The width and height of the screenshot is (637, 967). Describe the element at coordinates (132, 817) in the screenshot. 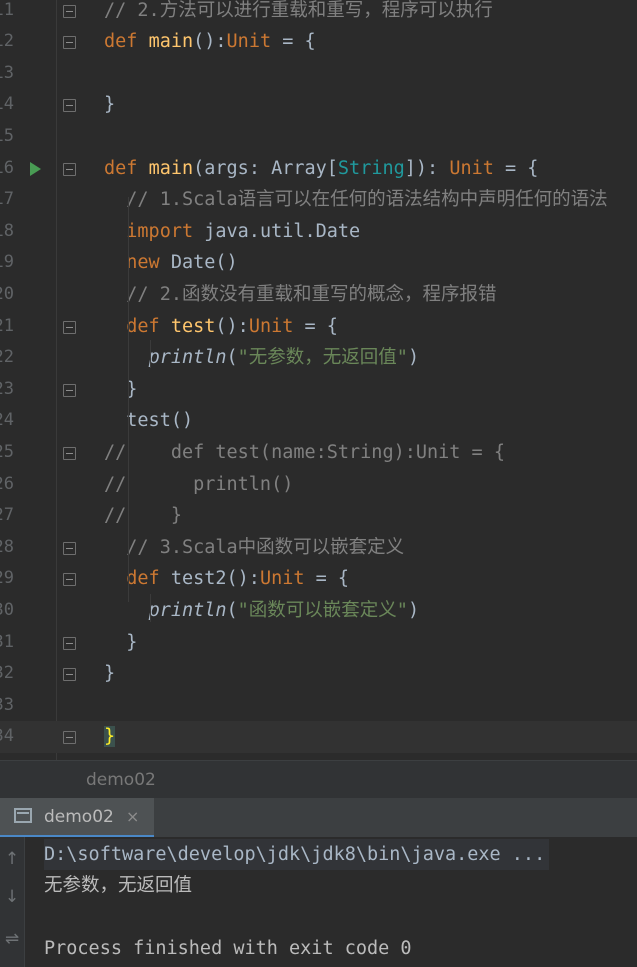

I see `close-tab-icon: ×` at that location.